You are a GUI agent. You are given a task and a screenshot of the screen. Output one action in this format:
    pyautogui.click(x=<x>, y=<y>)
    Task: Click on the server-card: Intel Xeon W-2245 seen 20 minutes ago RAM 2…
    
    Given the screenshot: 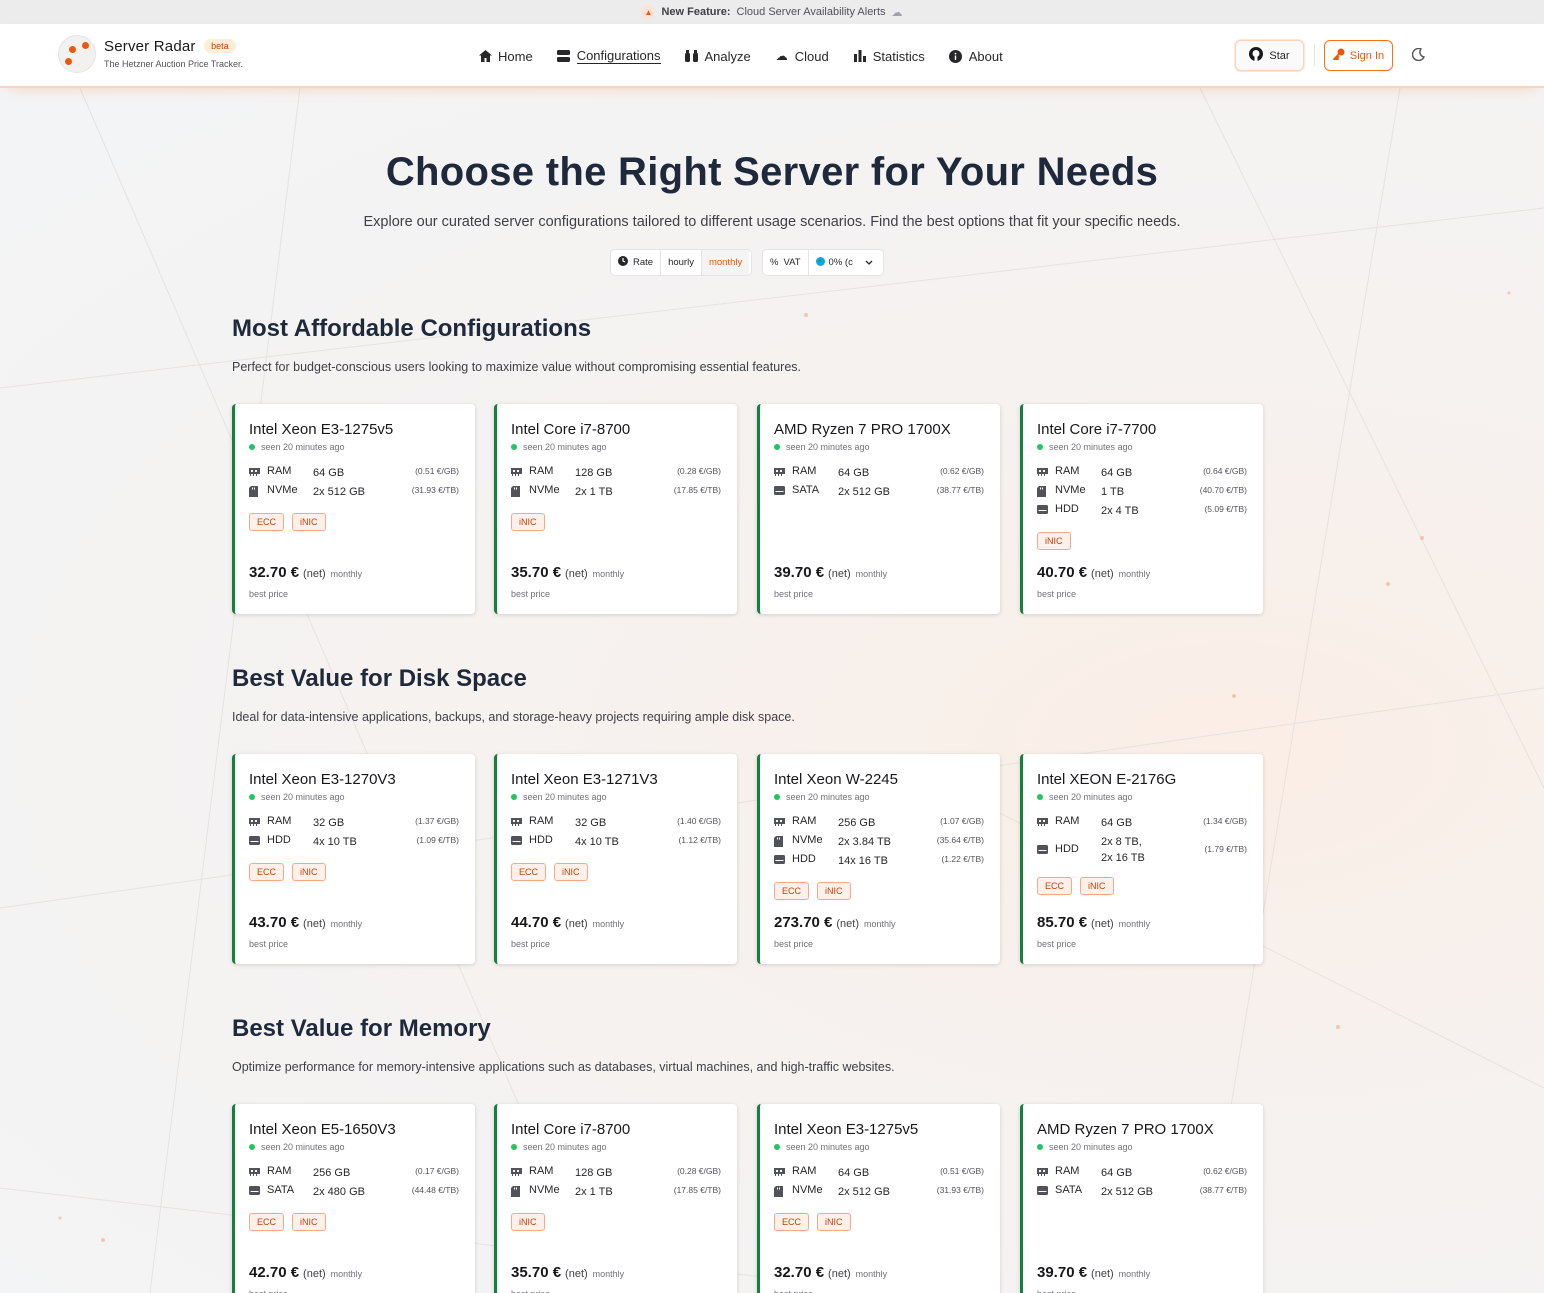 What is the action you would take?
    pyautogui.click(x=878, y=859)
    